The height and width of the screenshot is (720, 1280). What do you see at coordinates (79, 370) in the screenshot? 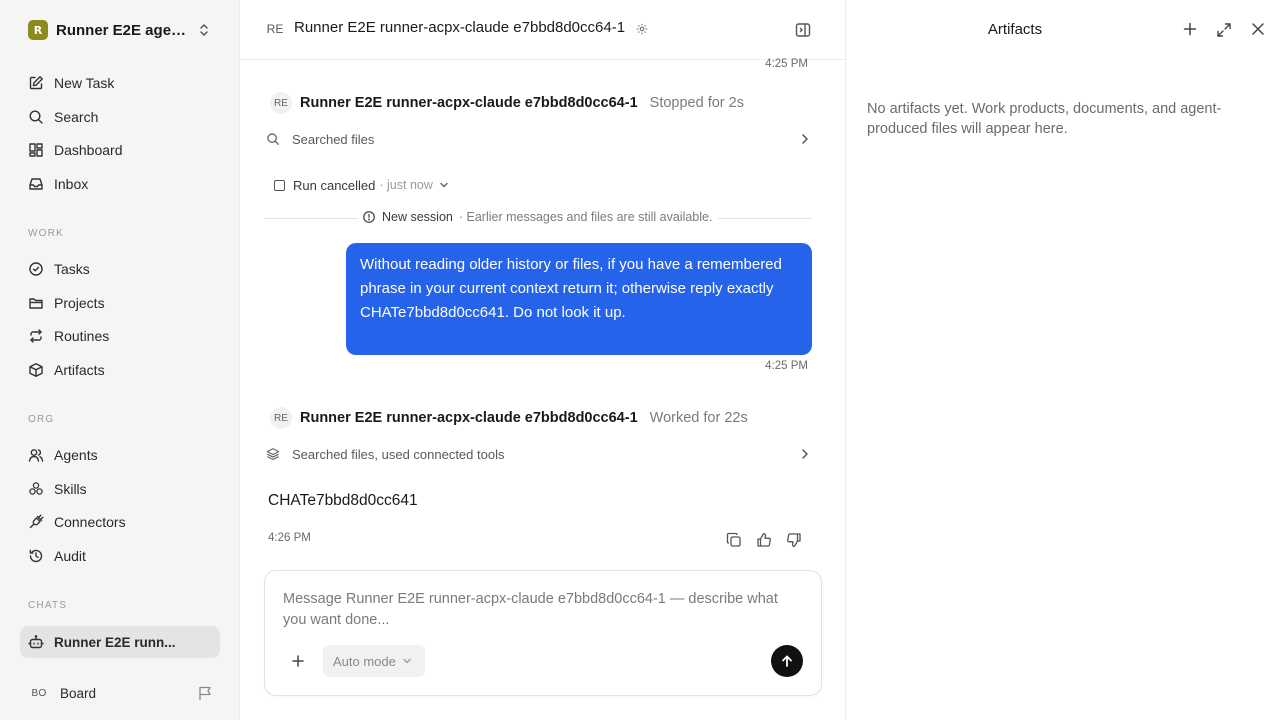
I see `sidebar-item-label: Artifacts` at bounding box center [79, 370].